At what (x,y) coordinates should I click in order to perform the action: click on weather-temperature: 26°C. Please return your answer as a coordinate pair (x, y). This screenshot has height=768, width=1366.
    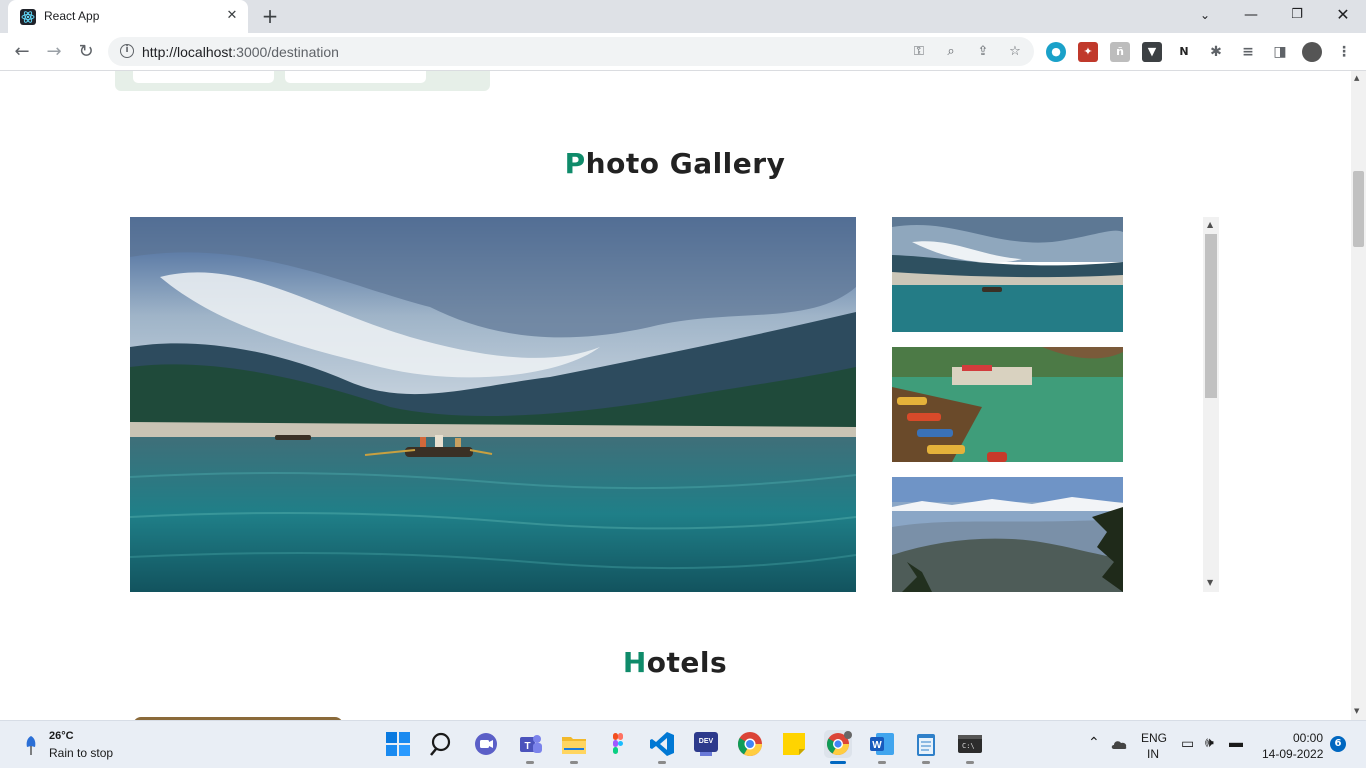
    Looking at the image, I should click on (61, 736).